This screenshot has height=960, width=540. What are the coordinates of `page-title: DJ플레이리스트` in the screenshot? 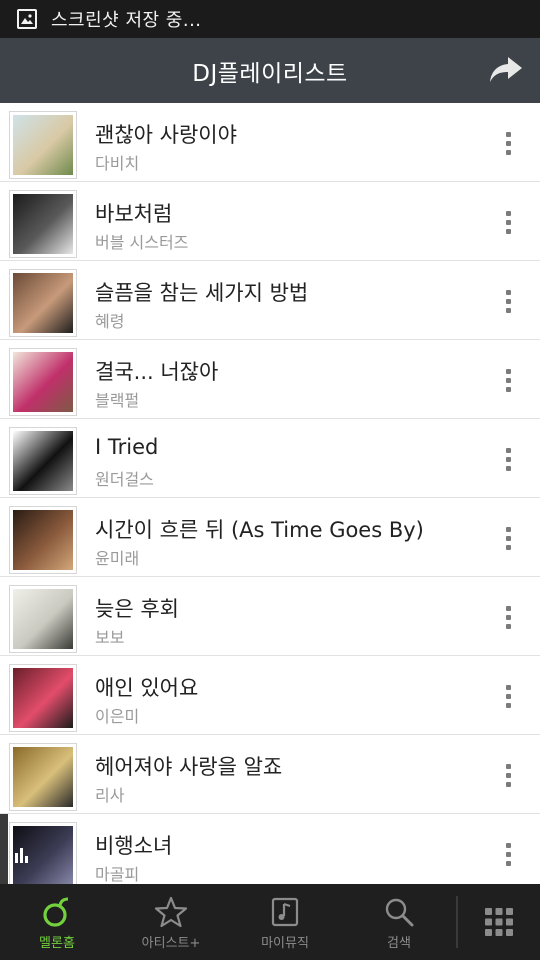 It's located at (270, 73).